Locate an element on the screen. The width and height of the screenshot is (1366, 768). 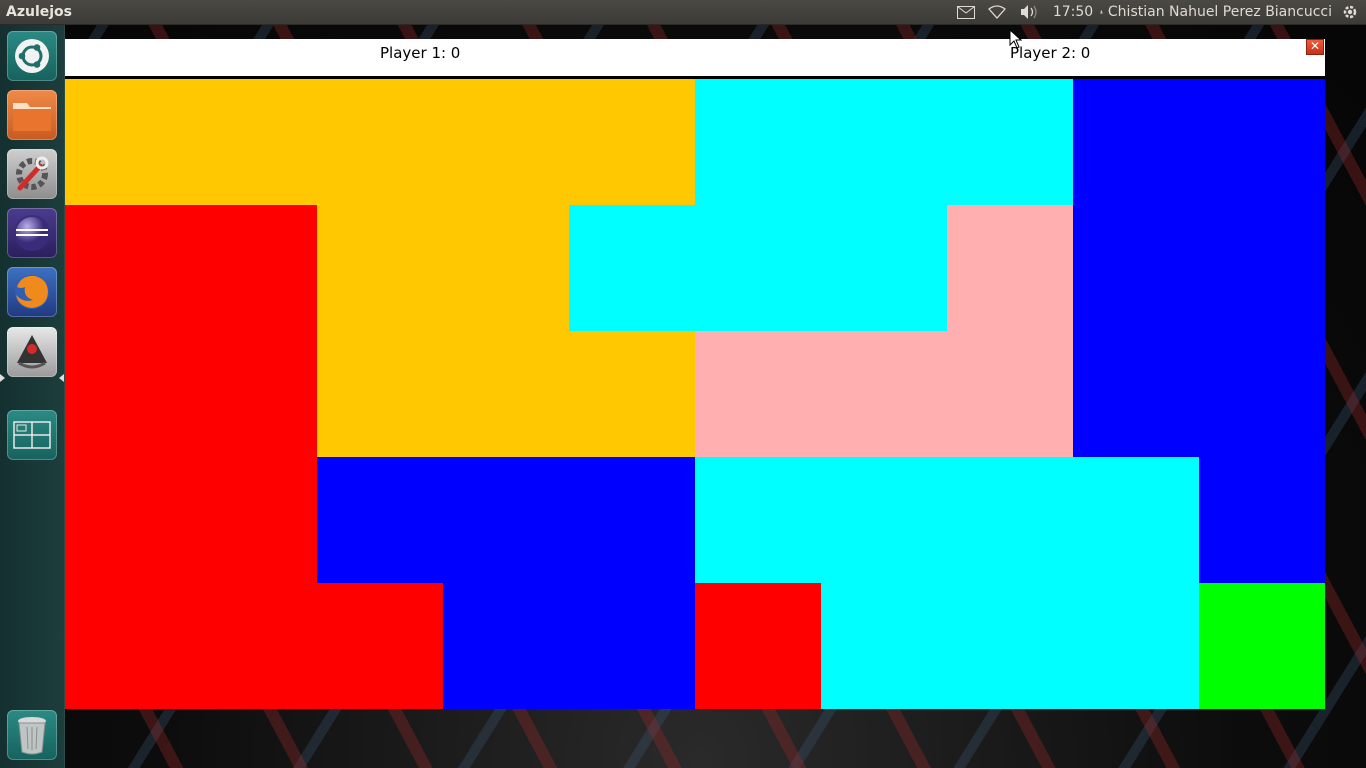
firefox-launcher is located at coordinates (32, 292).